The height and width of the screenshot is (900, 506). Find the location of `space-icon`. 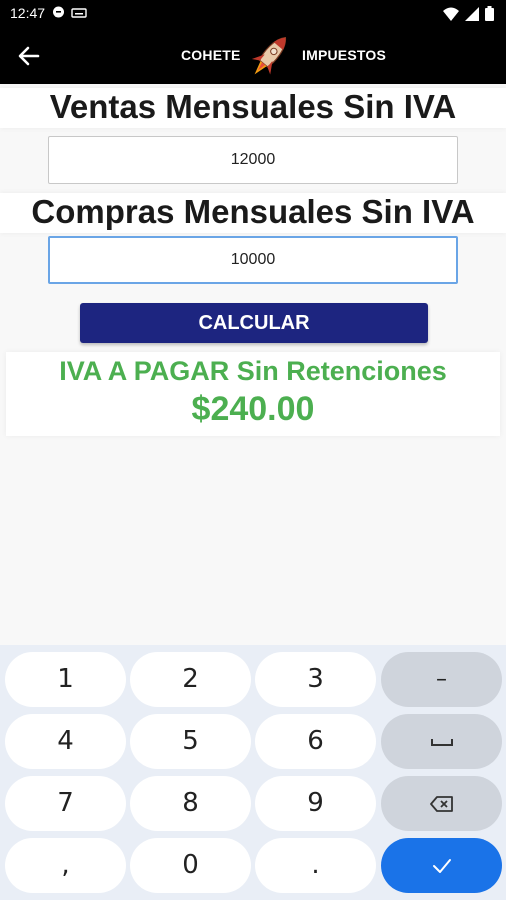

space-icon is located at coordinates (442, 741).